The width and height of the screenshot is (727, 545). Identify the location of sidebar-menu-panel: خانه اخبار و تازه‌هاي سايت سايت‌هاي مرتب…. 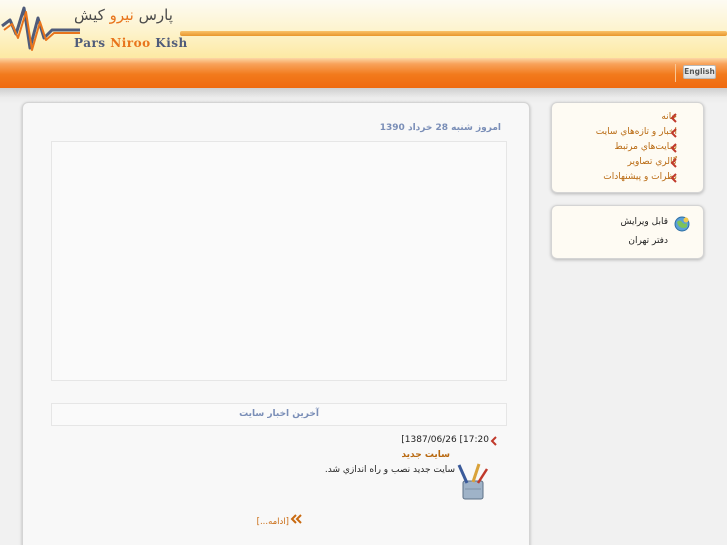
(627, 147).